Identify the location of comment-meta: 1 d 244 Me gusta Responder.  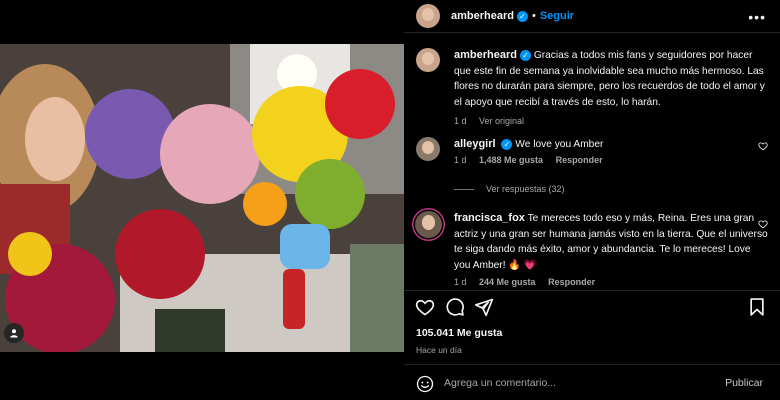
(611, 282).